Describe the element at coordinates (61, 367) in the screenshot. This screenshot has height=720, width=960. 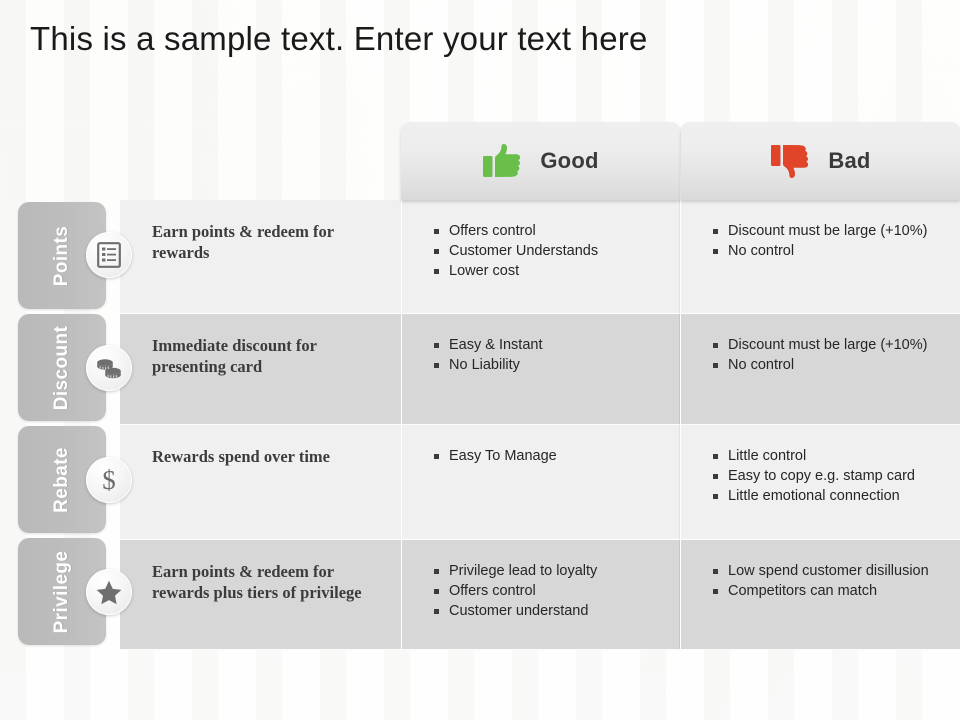
I see `sidebar-item-label: Discount` at that location.